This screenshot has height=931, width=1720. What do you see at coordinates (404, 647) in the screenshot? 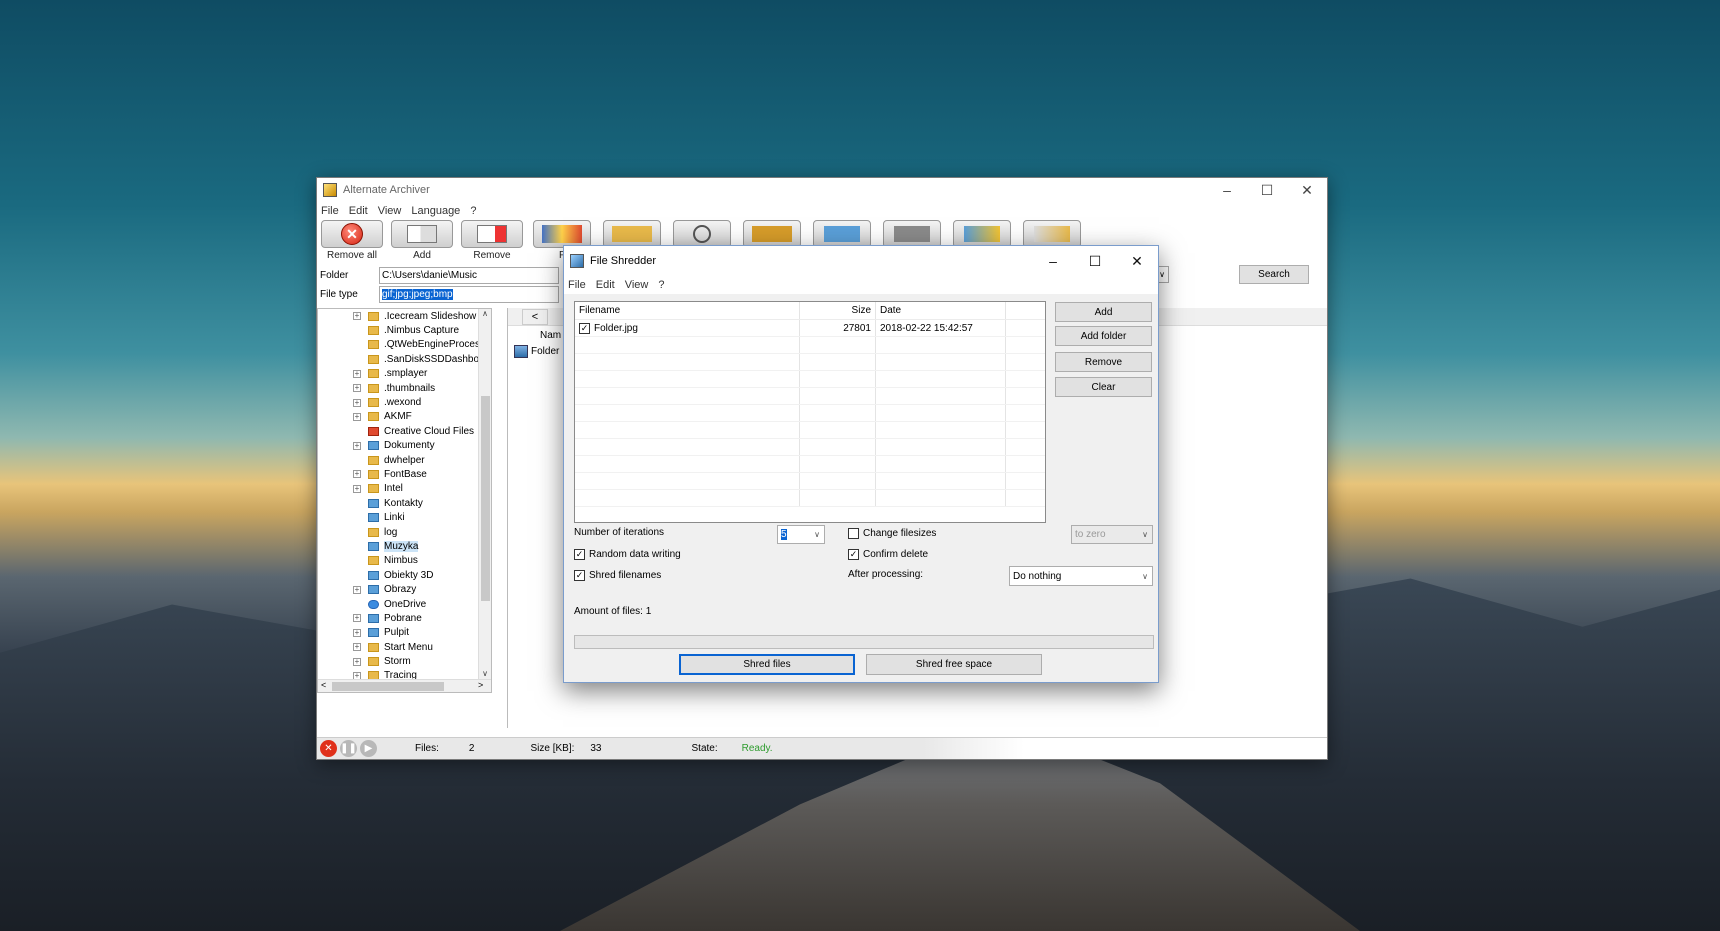
I see `tree-item: + Start Menu` at bounding box center [404, 647].